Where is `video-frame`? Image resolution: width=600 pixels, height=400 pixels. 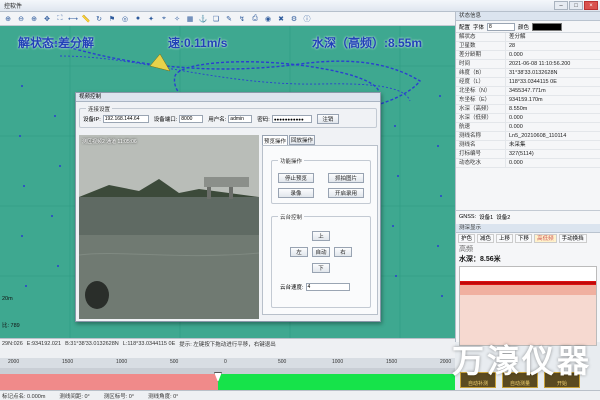
video-frame is located at coordinates (169, 227).